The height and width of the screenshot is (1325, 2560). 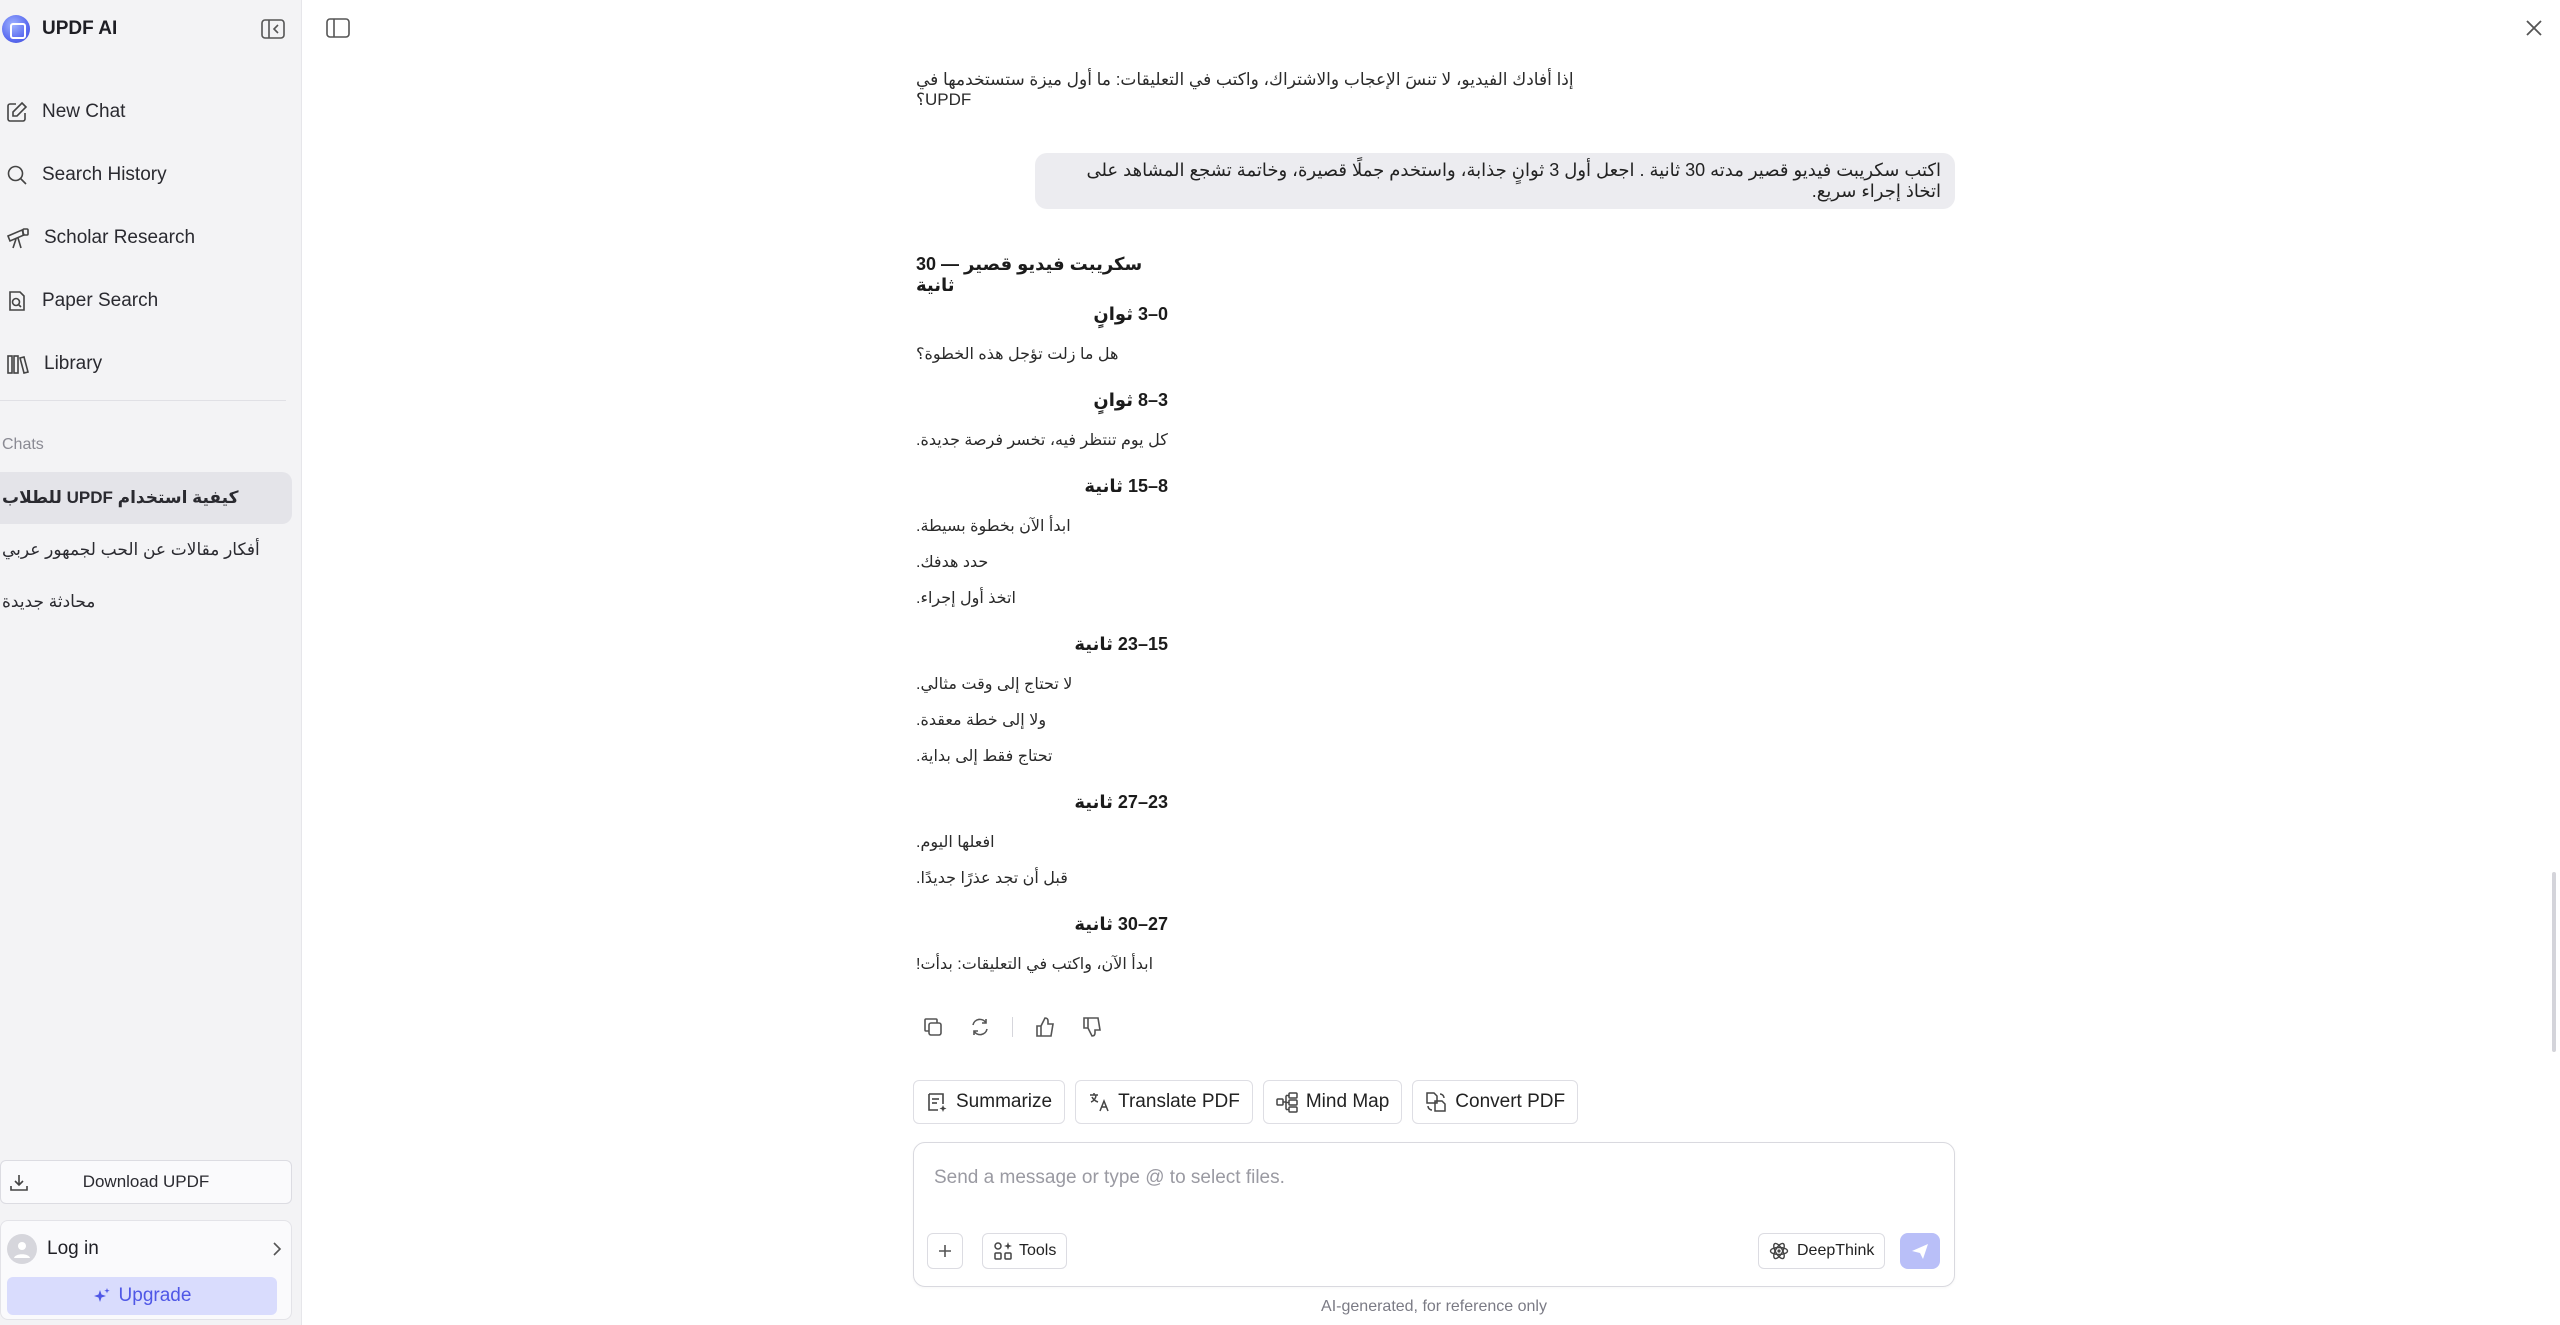 I want to click on sidebar-item-label: Scholar Research, so click(x=120, y=237).